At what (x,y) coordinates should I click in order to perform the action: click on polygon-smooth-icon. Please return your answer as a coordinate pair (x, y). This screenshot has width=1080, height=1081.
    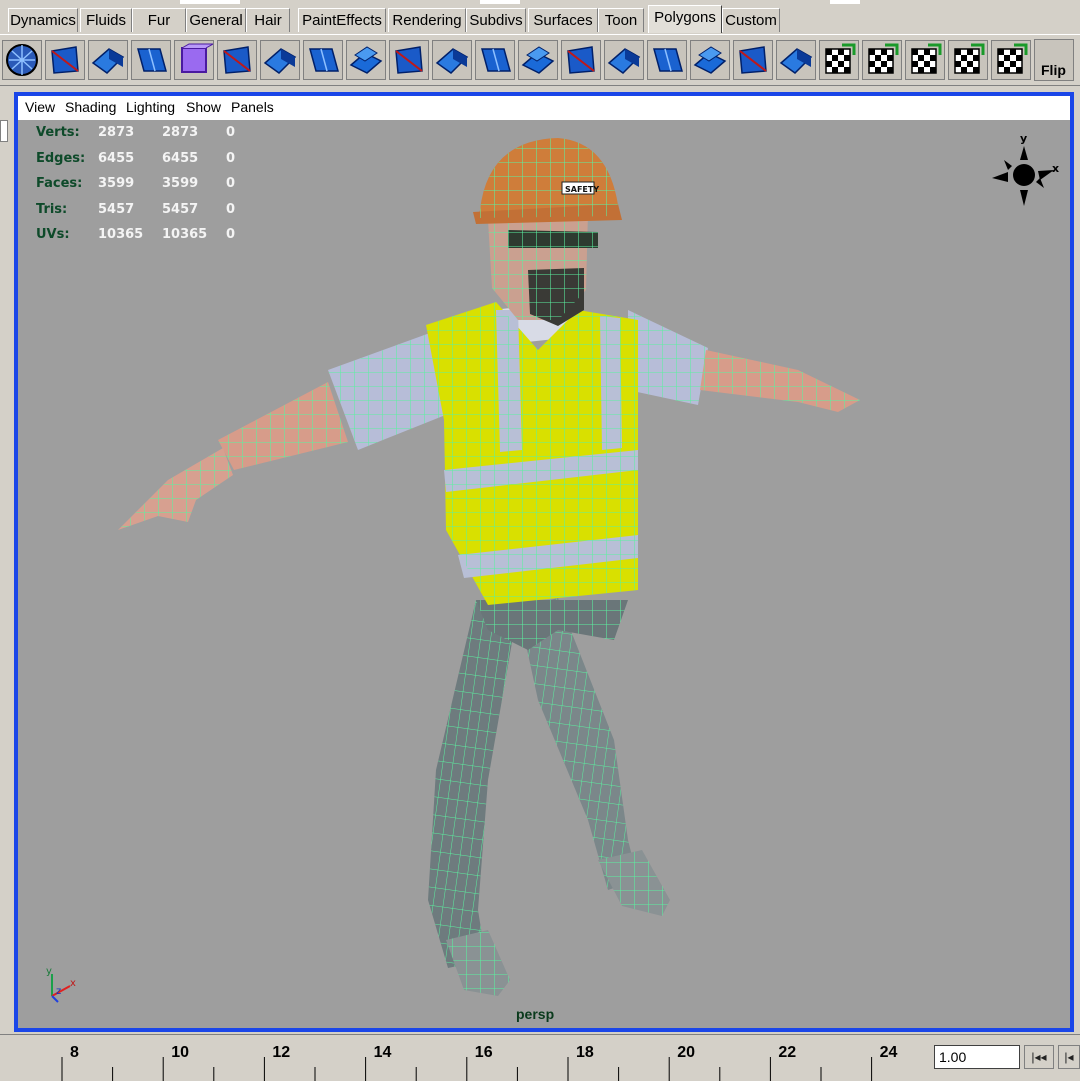
    Looking at the image, I should click on (151, 60).